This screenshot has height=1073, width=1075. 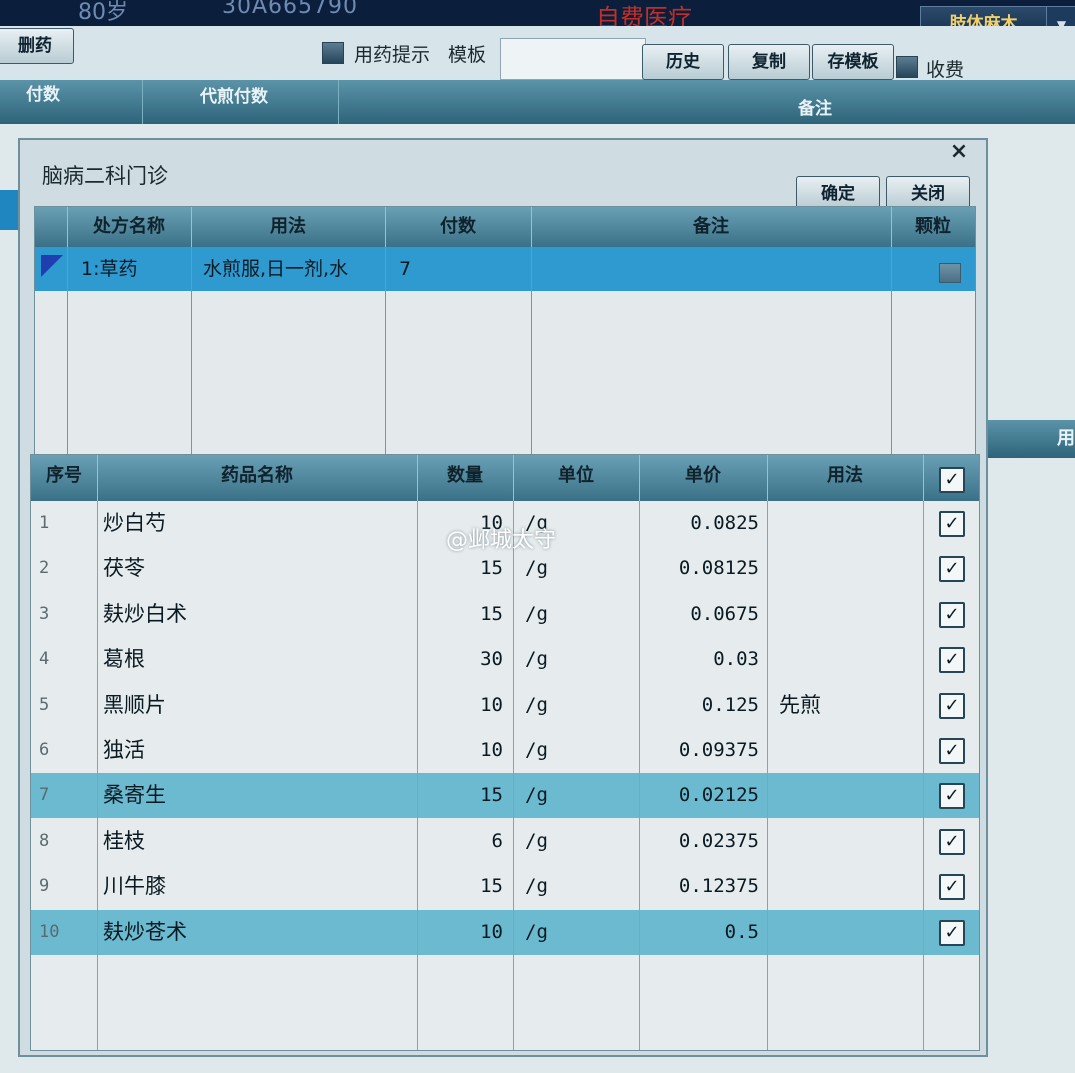 What do you see at coordinates (253, 841) in the screenshot?
I see `drug-name: 桂枝` at bounding box center [253, 841].